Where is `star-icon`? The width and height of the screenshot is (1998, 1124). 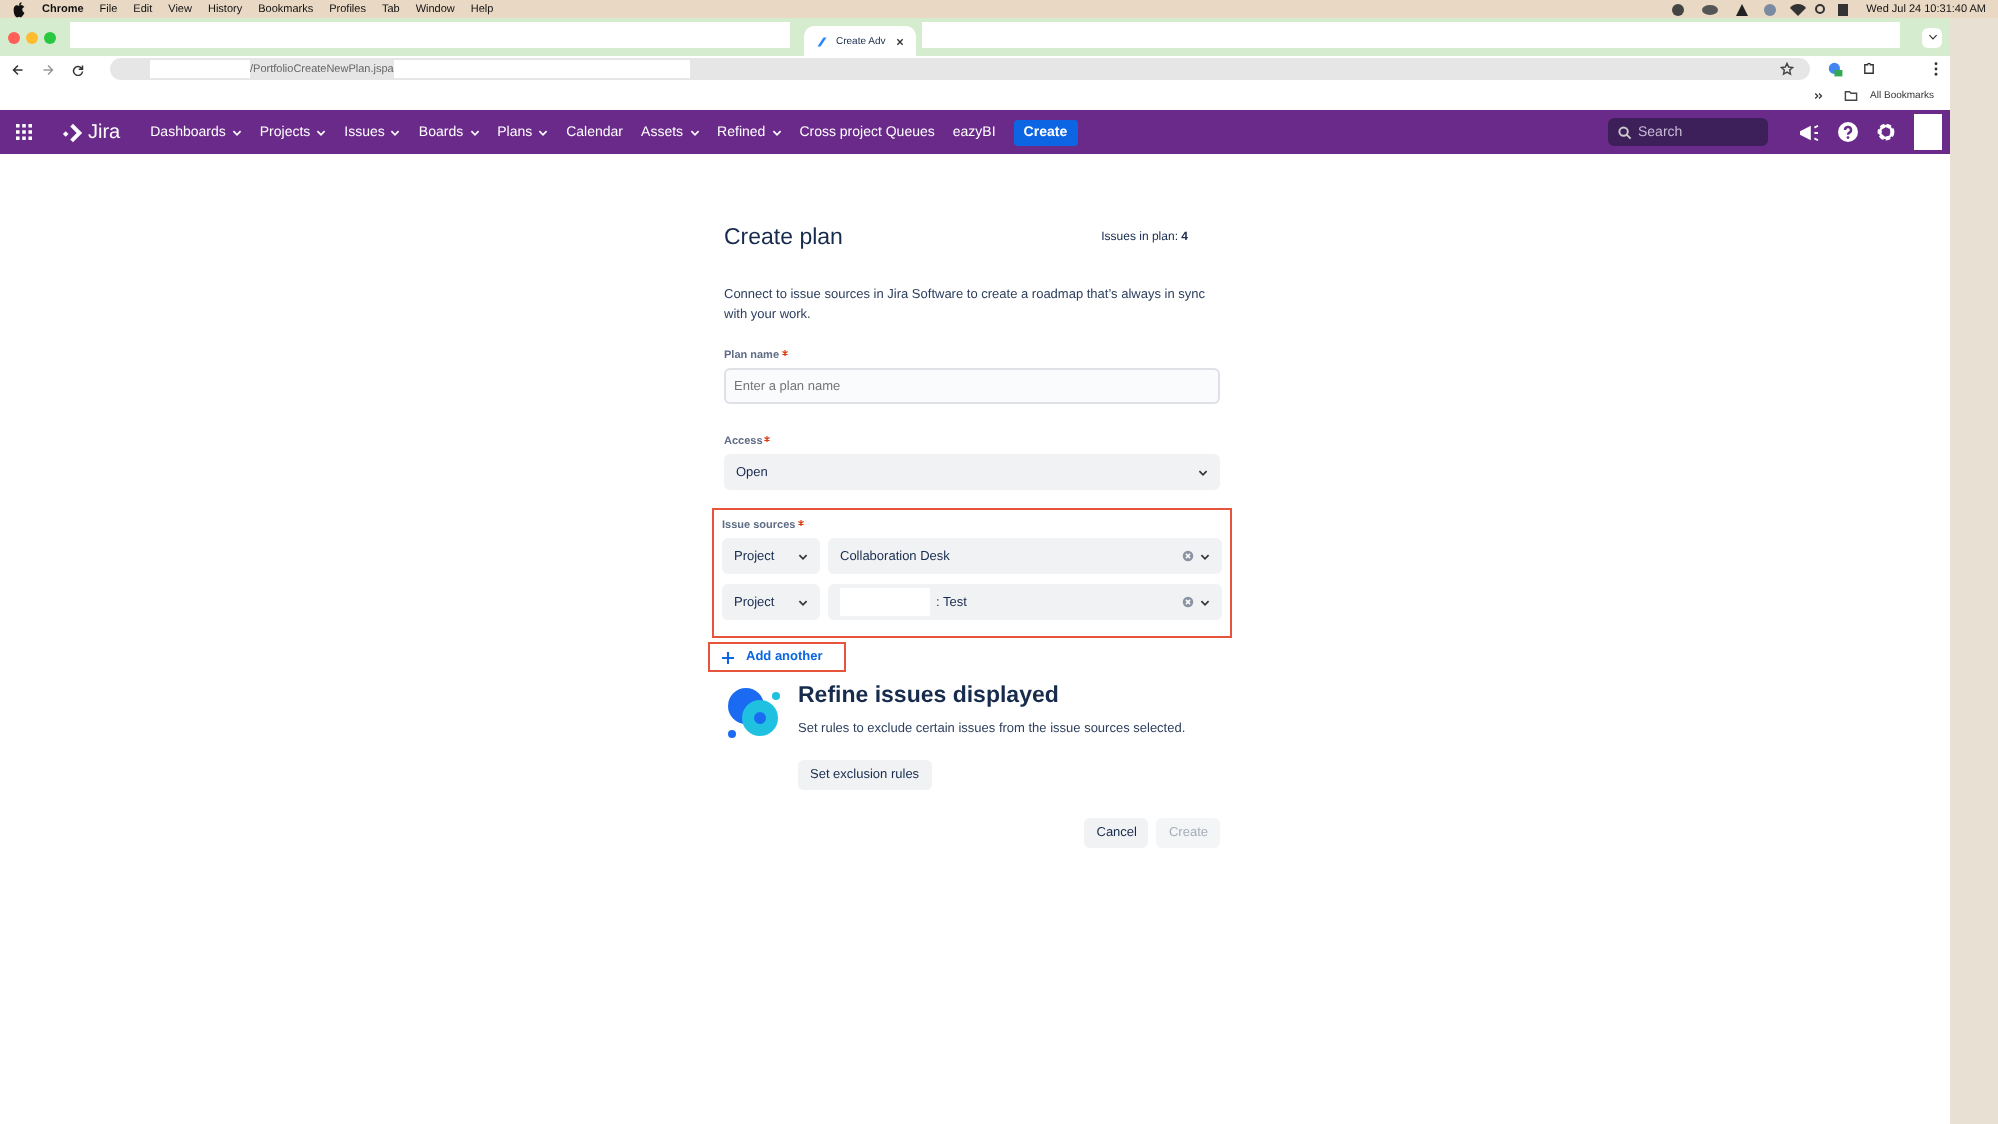
star-icon is located at coordinates (1787, 69).